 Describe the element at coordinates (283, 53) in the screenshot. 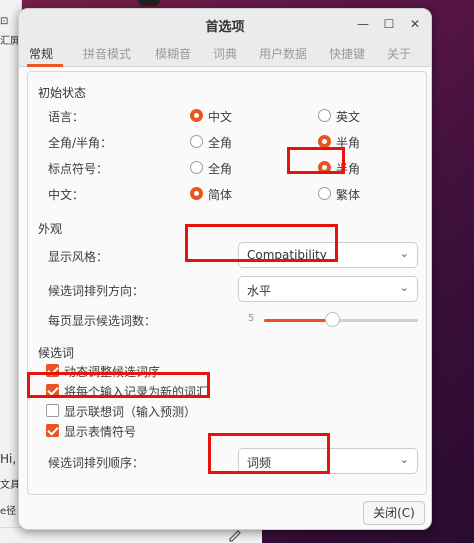

I see `tab-user-data: 用户数据` at that location.